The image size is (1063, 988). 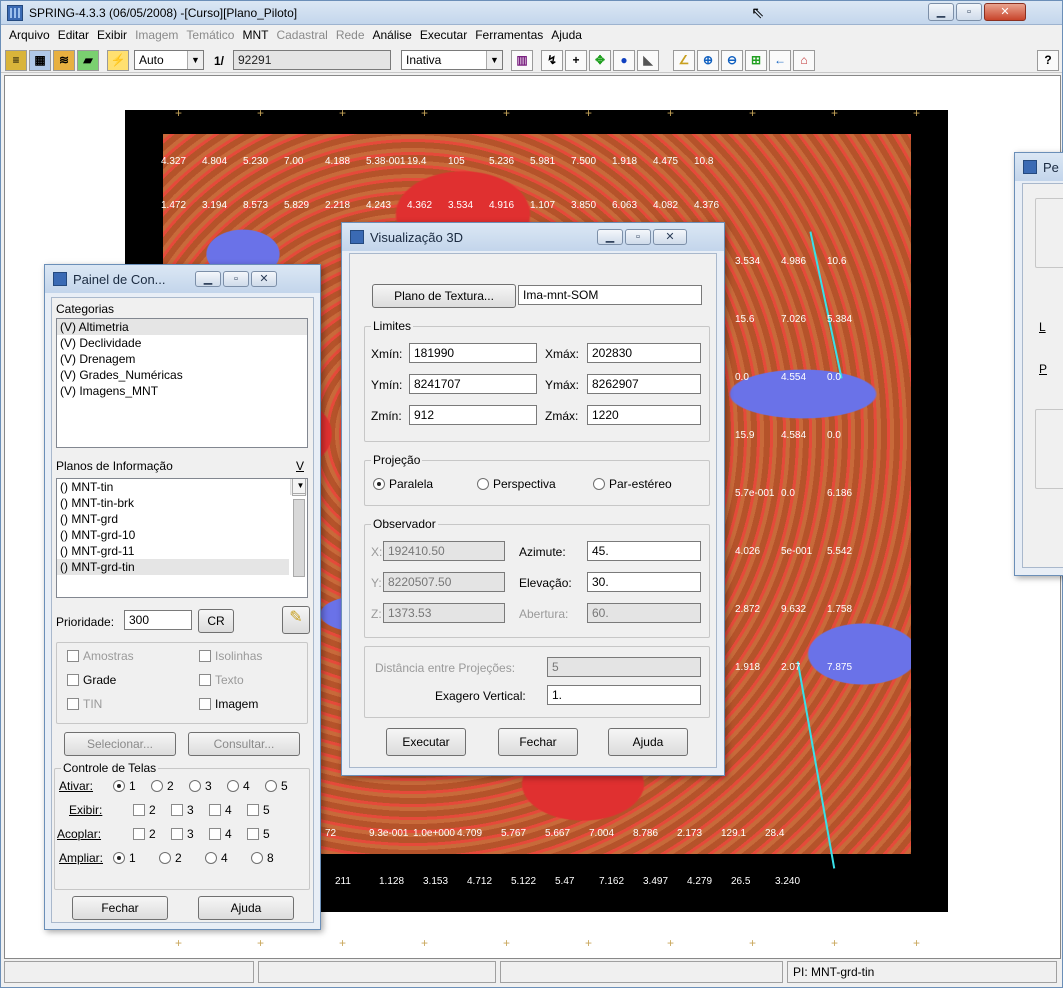 What do you see at coordinates (144, 810) in the screenshot?
I see `exibir-option-2: 2` at bounding box center [144, 810].